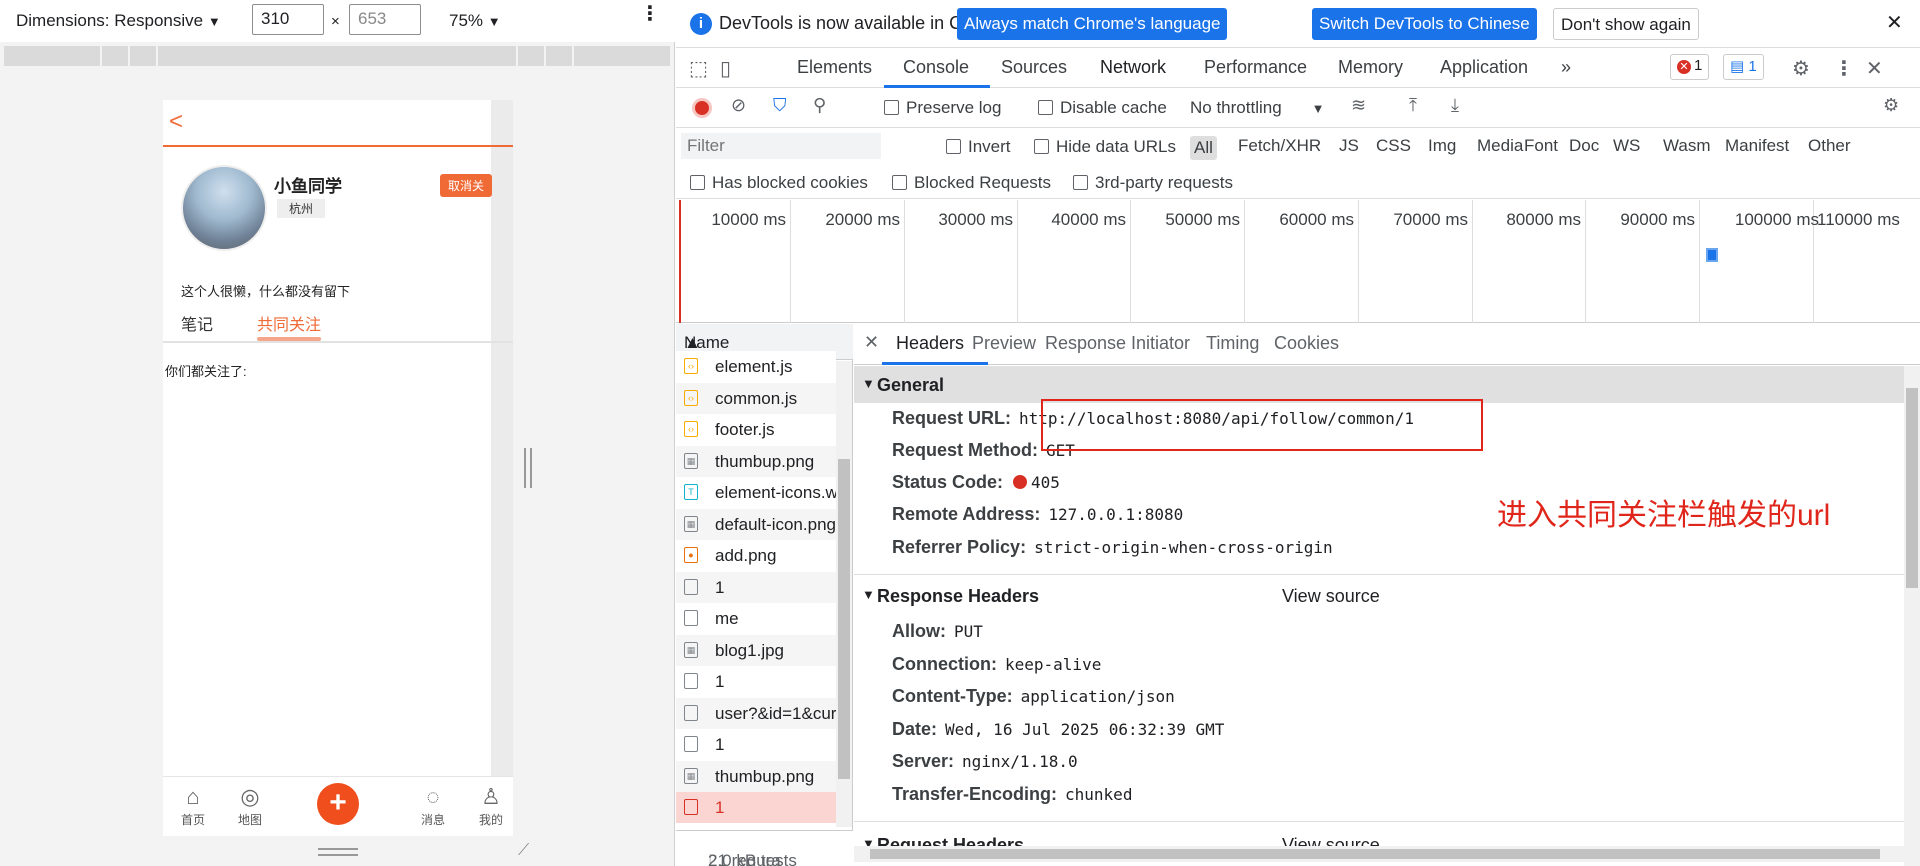 This screenshot has height=866, width=1920. I want to click on record-icon, so click(702, 108).